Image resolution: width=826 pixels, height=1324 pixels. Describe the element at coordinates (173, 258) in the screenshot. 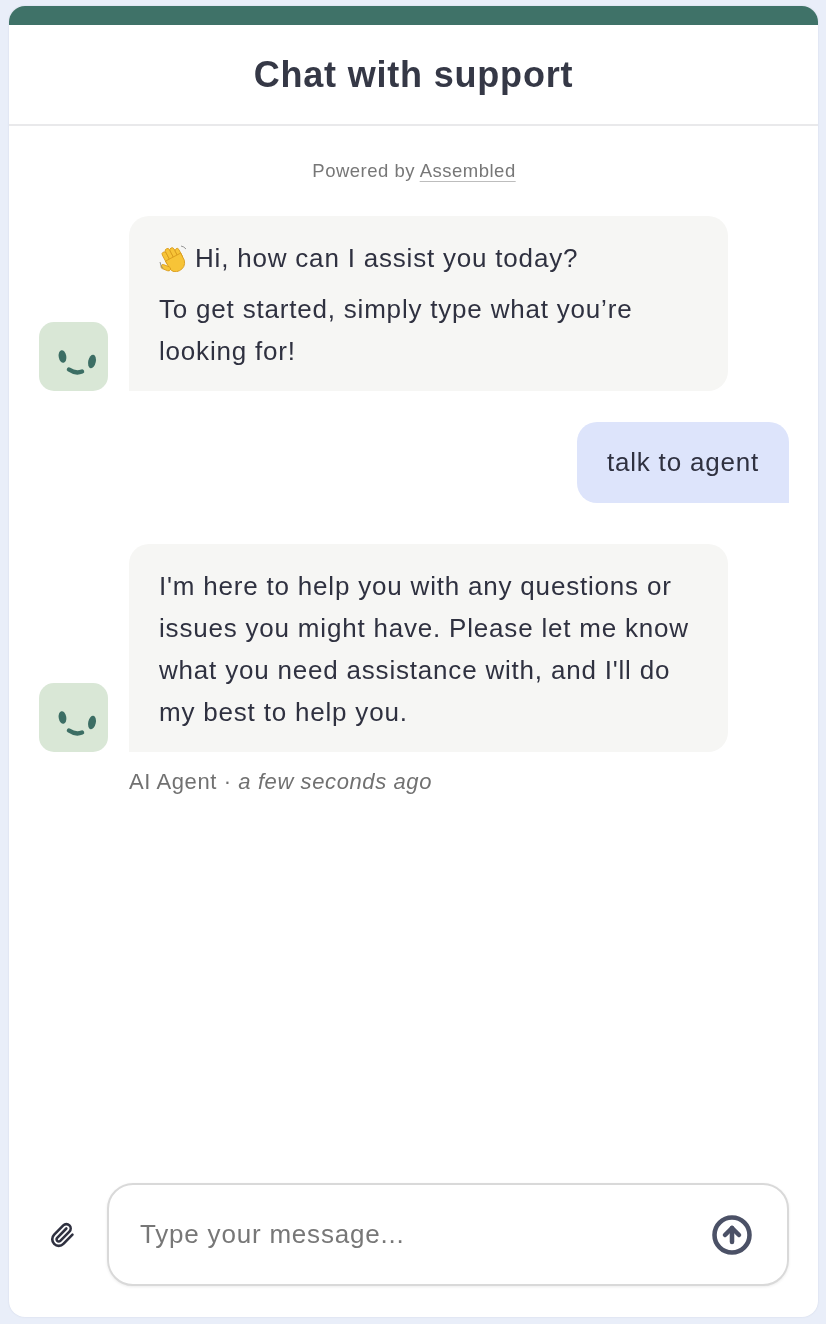

I see `waving-hand-icon` at that location.